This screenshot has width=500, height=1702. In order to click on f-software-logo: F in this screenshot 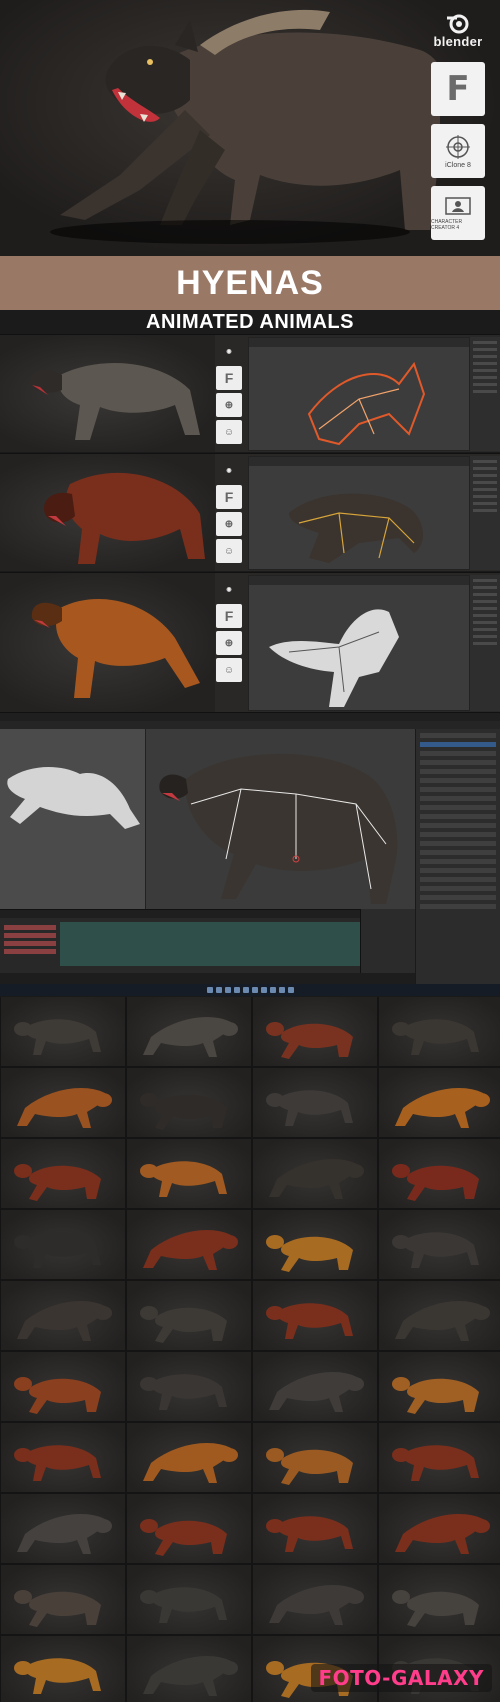, I will do `click(458, 89)`.